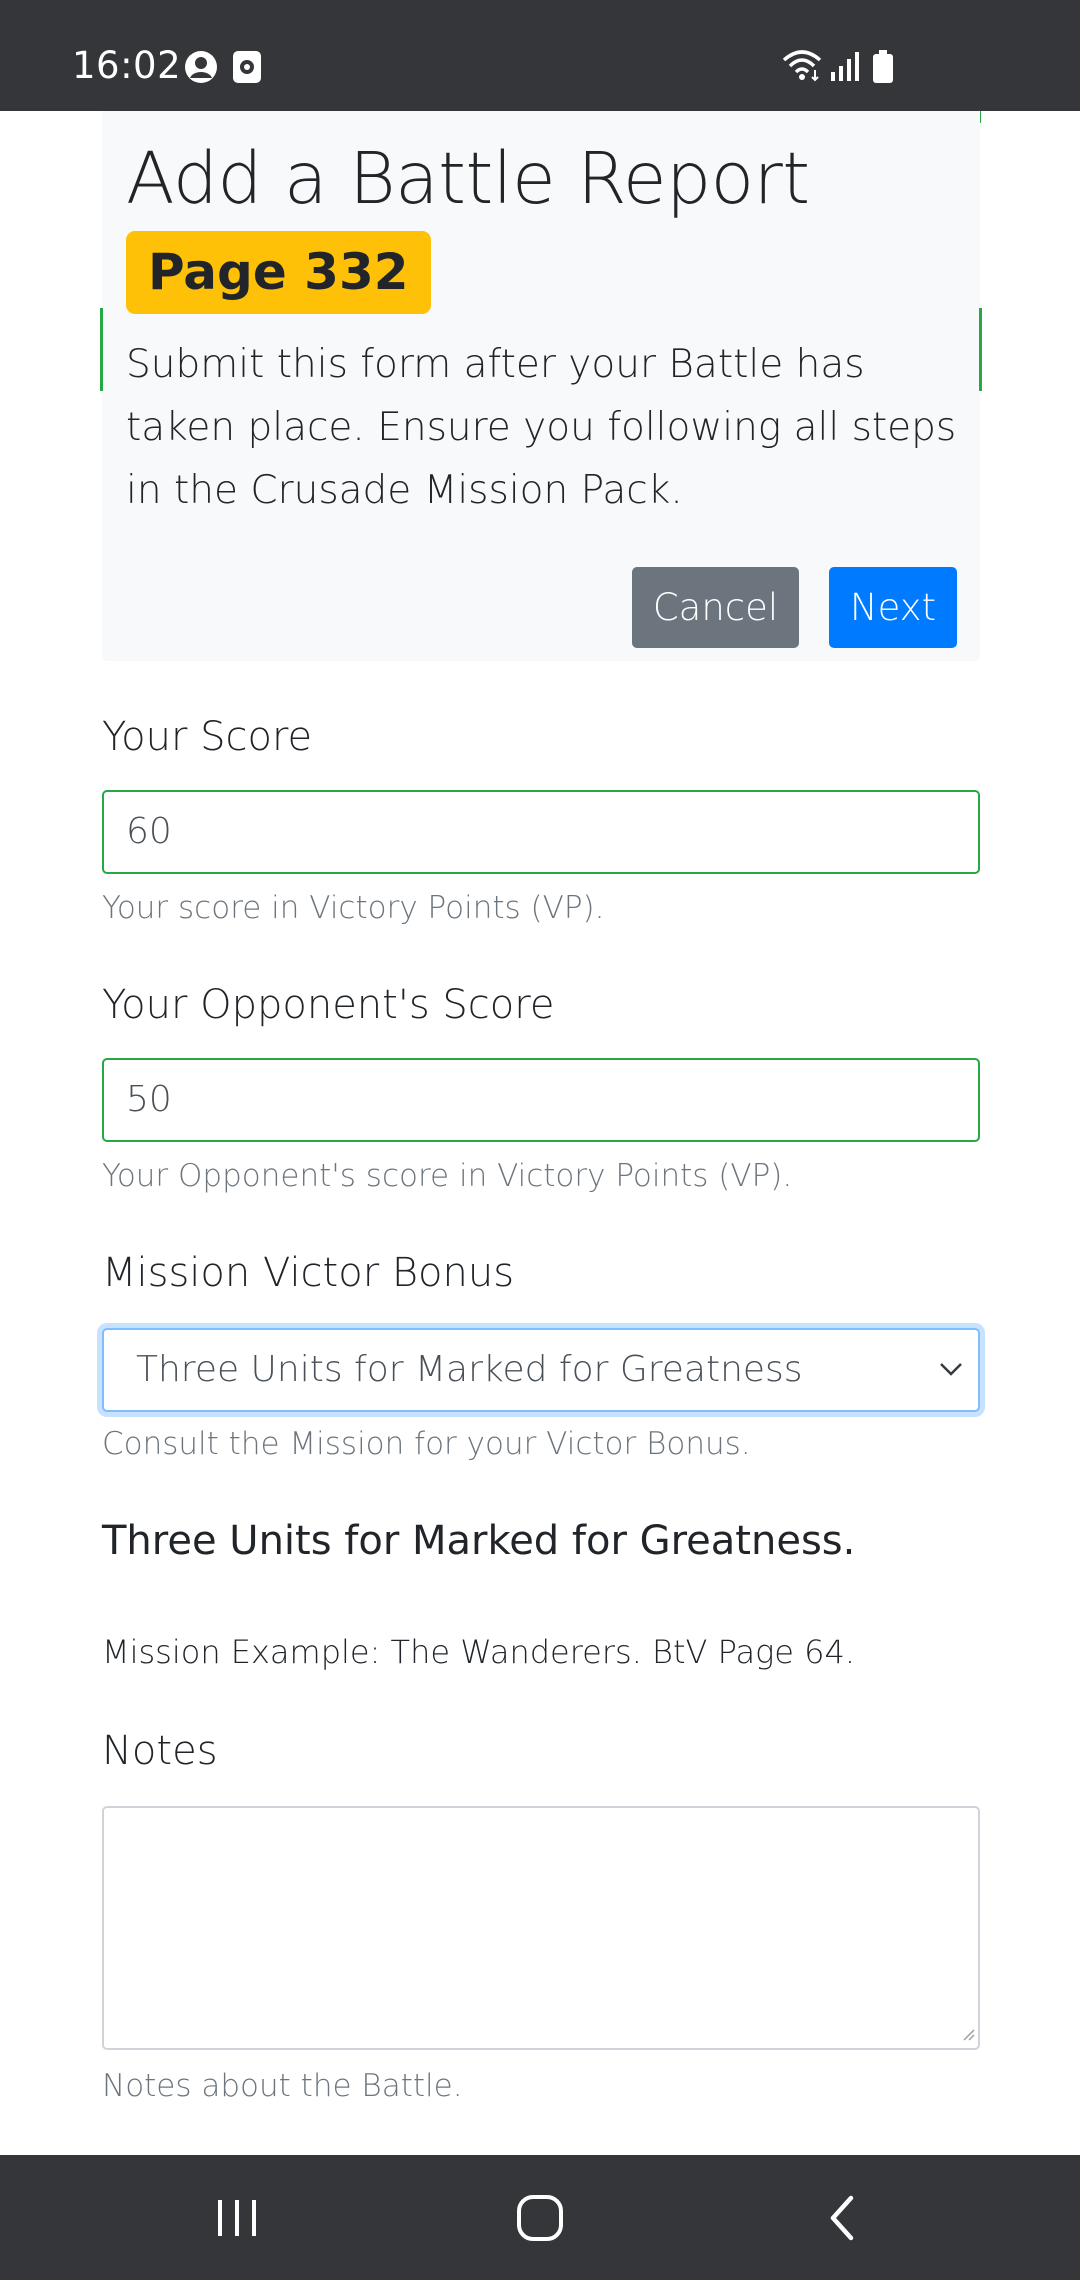 The width and height of the screenshot is (1080, 2280). Describe the element at coordinates (968, 2035) in the screenshot. I see `resize-grip-icon` at that location.